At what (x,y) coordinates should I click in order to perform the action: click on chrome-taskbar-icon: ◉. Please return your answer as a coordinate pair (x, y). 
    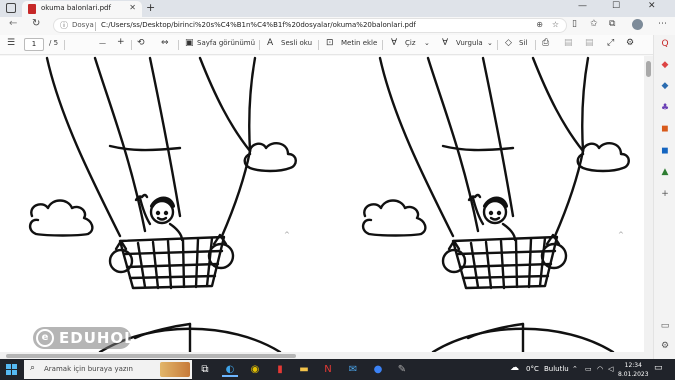
    Looking at the image, I should click on (255, 369).